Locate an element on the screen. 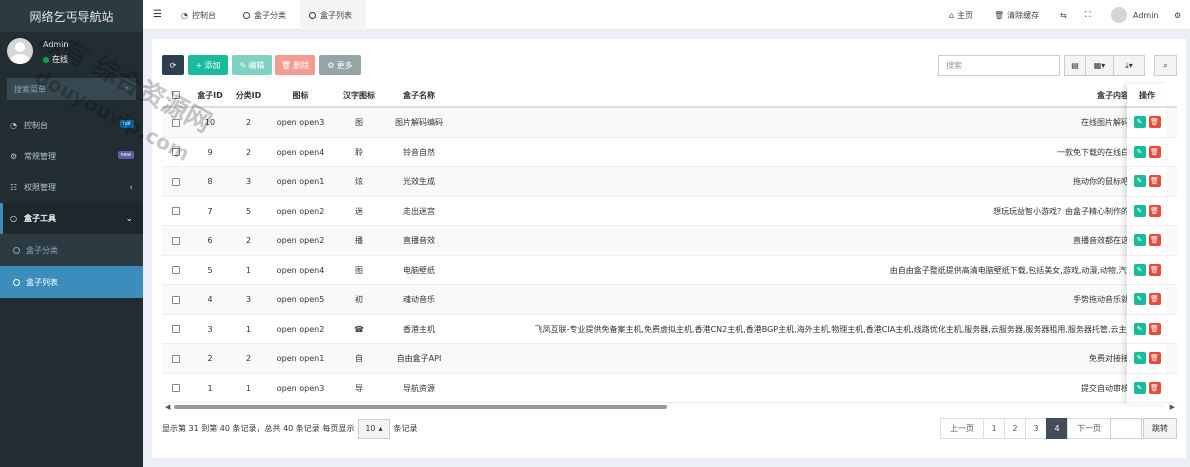  view-toggle-button: ▤ is located at coordinates (1075, 65).